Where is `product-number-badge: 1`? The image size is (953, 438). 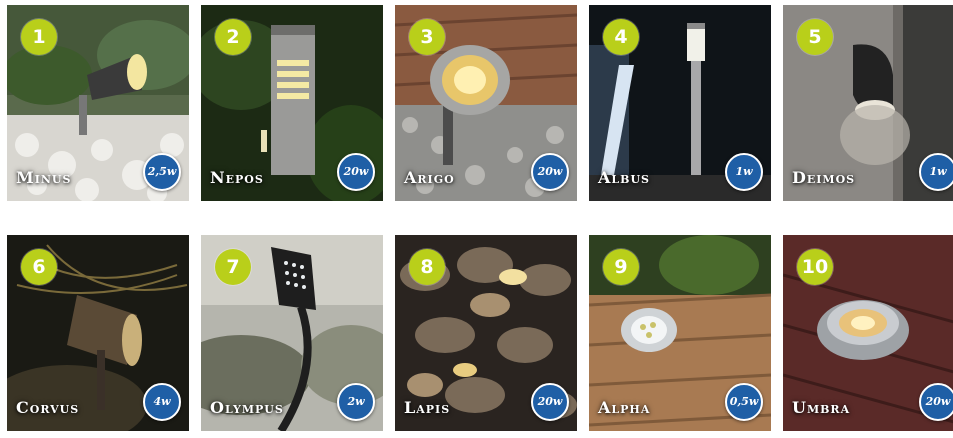 product-number-badge: 1 is located at coordinates (39, 37).